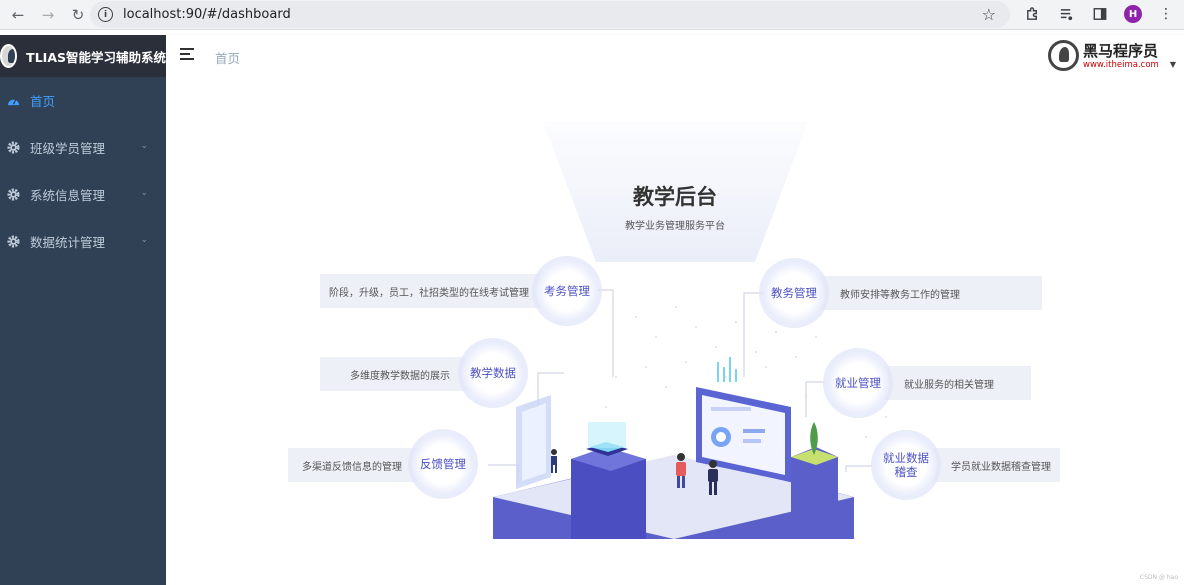  I want to click on module-desc-employment: 就业服务的相关管理, so click(952, 383).